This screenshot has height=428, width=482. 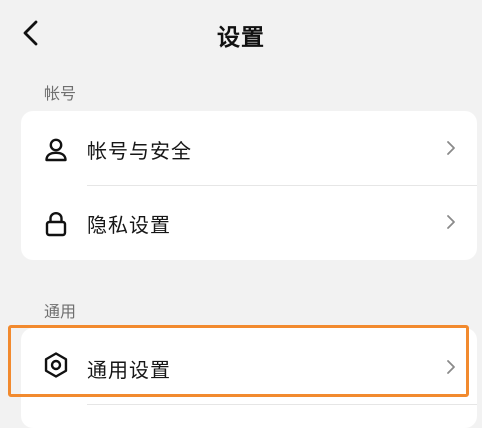 I want to click on user-icon, so click(x=56, y=150).